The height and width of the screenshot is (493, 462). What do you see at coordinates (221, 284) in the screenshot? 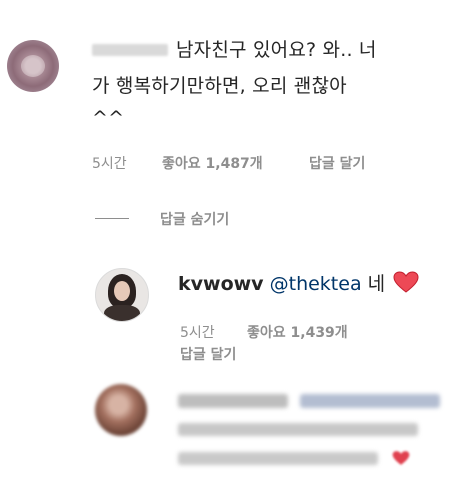
I see `reply-username: kvwowv` at bounding box center [221, 284].